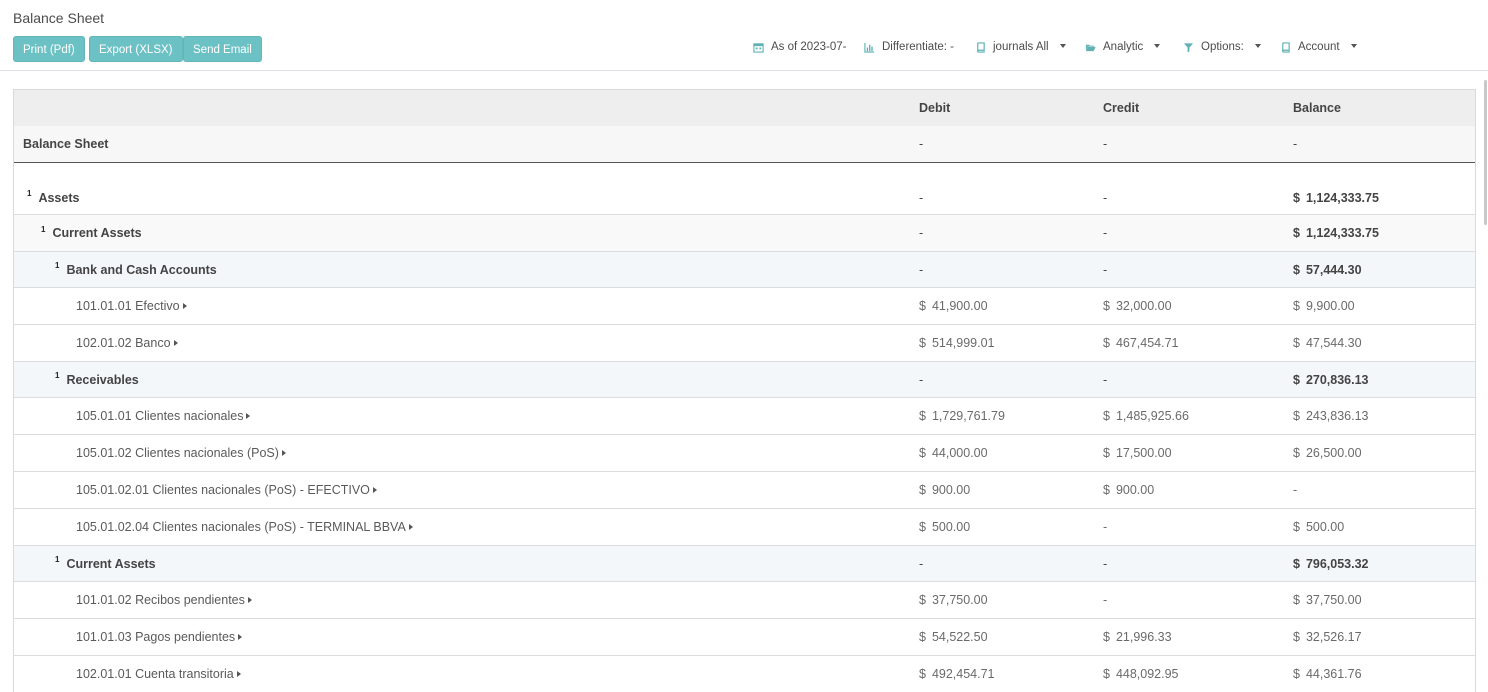  What do you see at coordinates (160, 600) in the screenshot?
I see `row-label: 101.01.02 Recibos pendientes` at bounding box center [160, 600].